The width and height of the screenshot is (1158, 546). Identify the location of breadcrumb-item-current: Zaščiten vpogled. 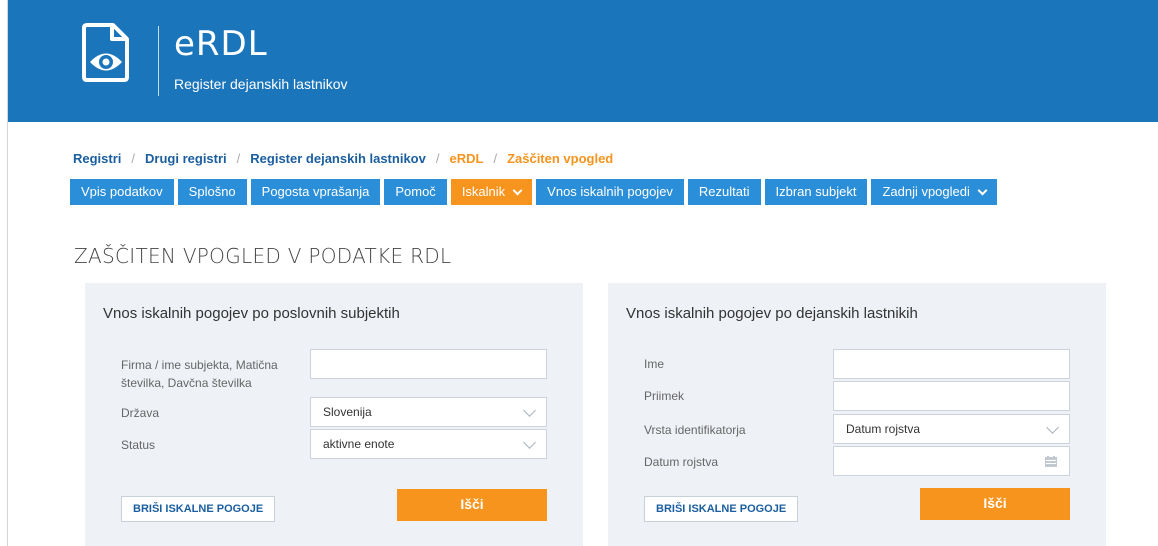
(560, 158).